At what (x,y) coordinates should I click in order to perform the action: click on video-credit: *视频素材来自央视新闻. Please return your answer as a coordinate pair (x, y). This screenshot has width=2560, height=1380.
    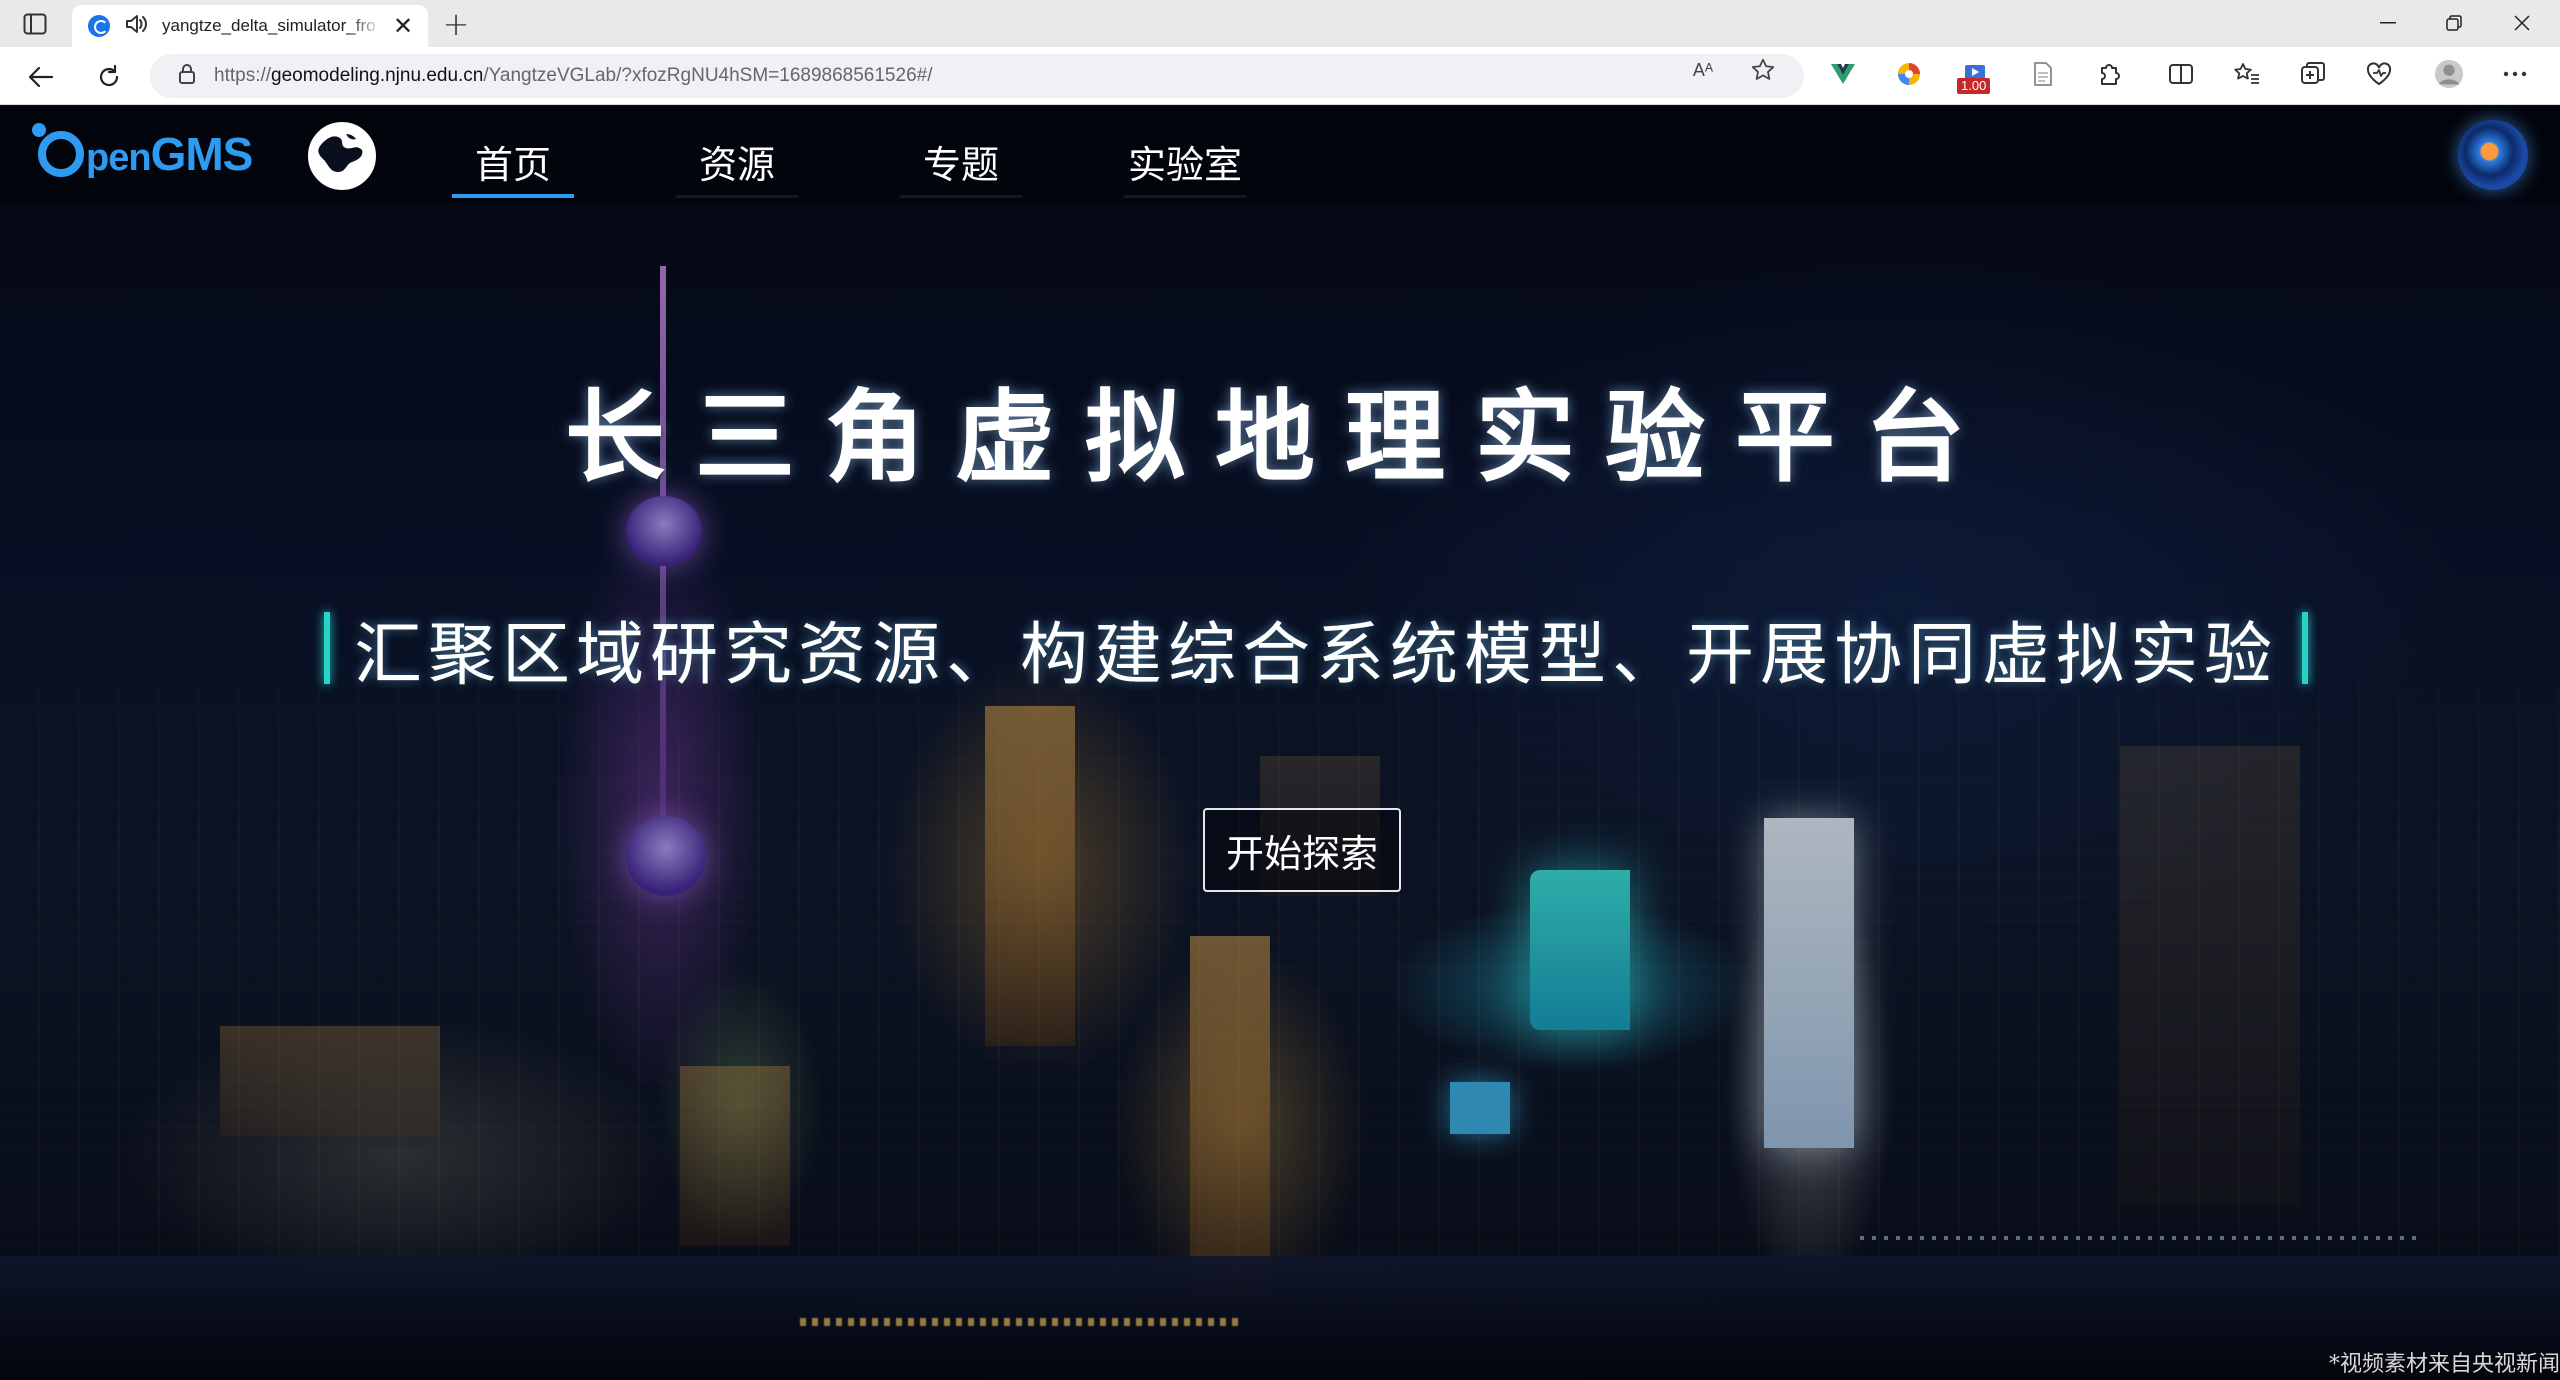
    Looking at the image, I should click on (2444, 1364).